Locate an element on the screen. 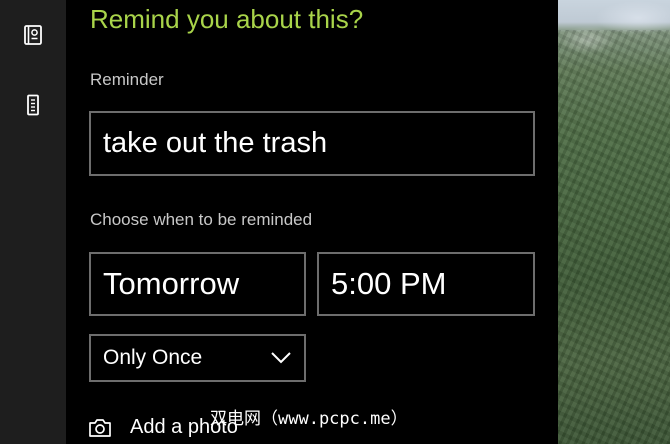 The width and height of the screenshot is (670, 444). reminder-field is located at coordinates (312, 143).